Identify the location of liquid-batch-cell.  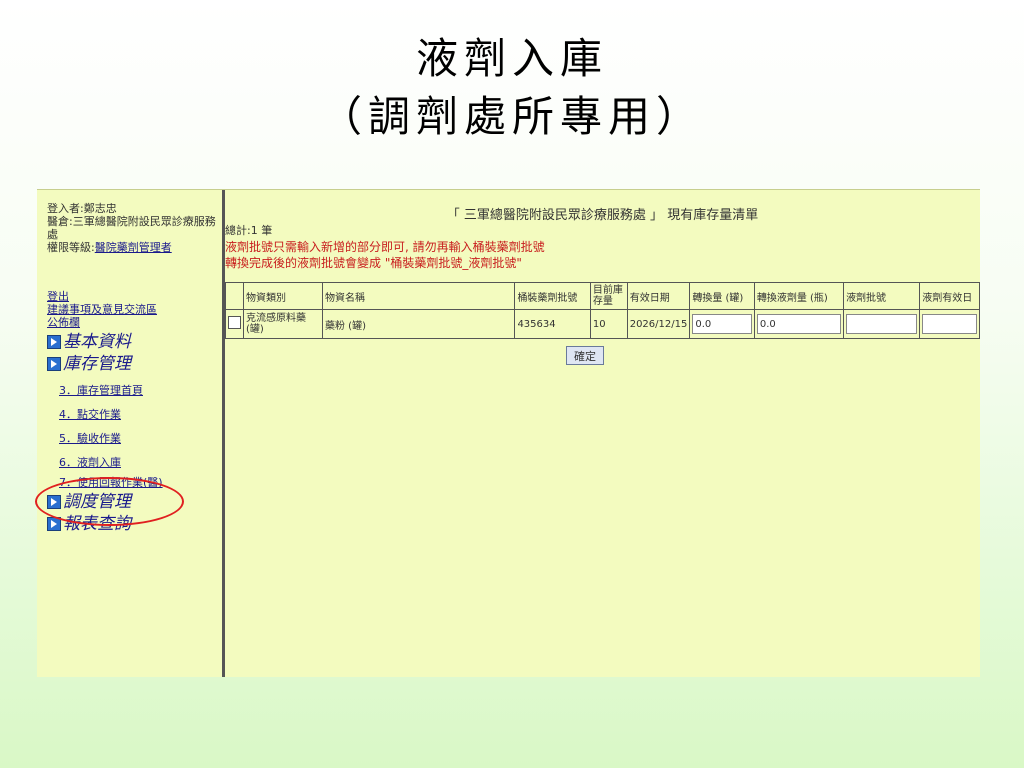
(882, 324).